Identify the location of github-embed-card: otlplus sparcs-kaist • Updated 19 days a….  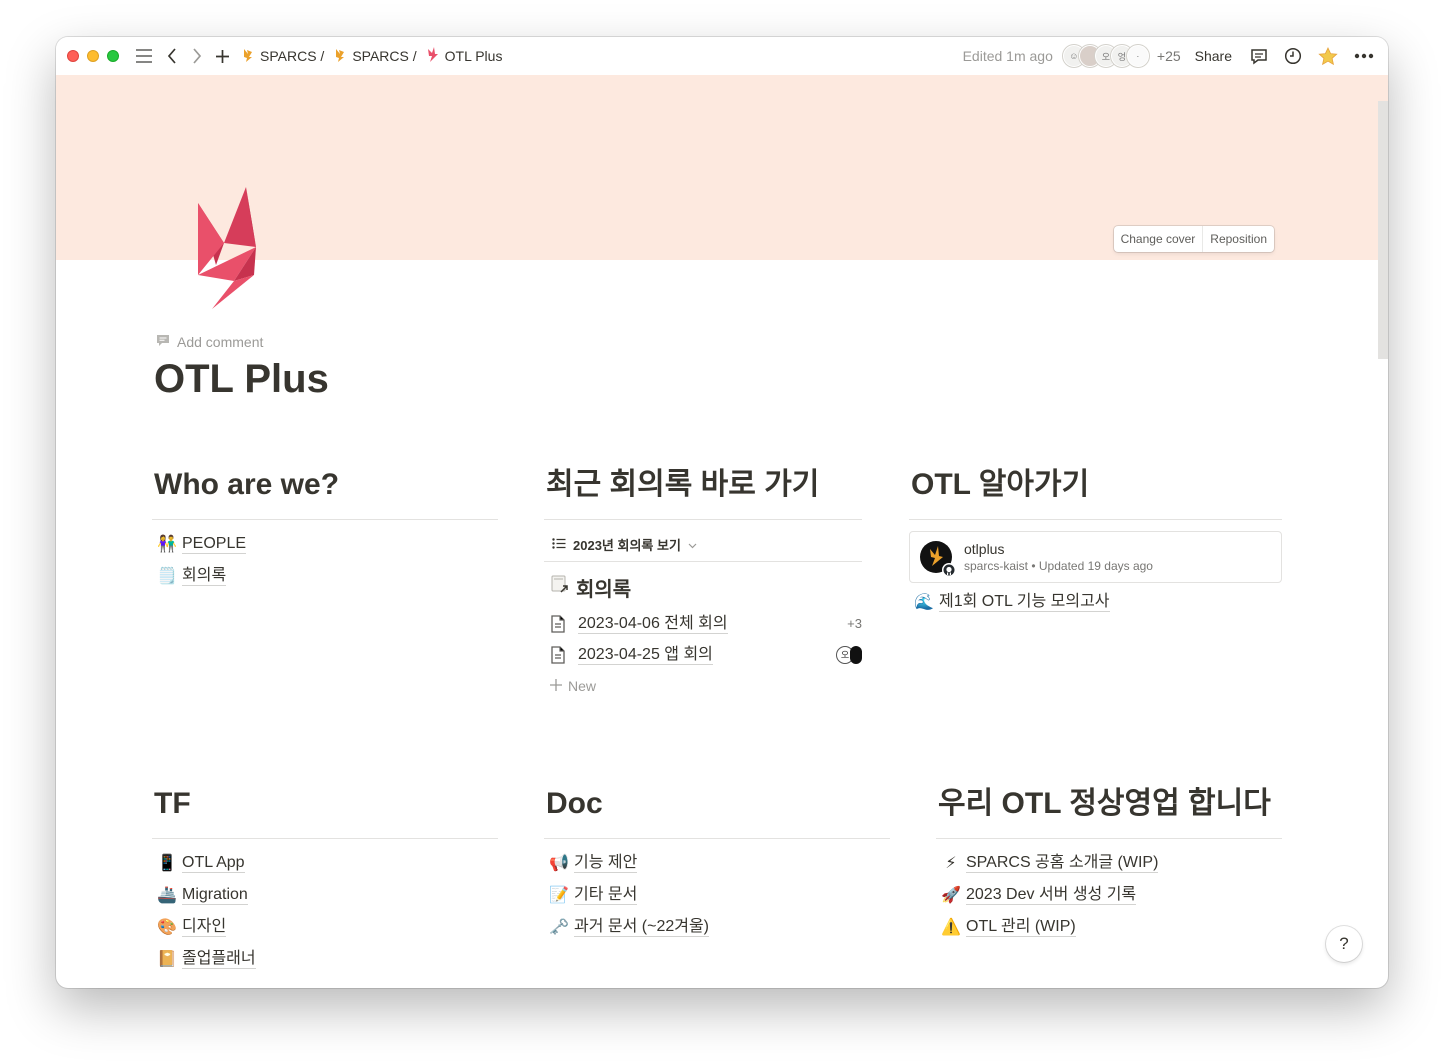
(1095, 557).